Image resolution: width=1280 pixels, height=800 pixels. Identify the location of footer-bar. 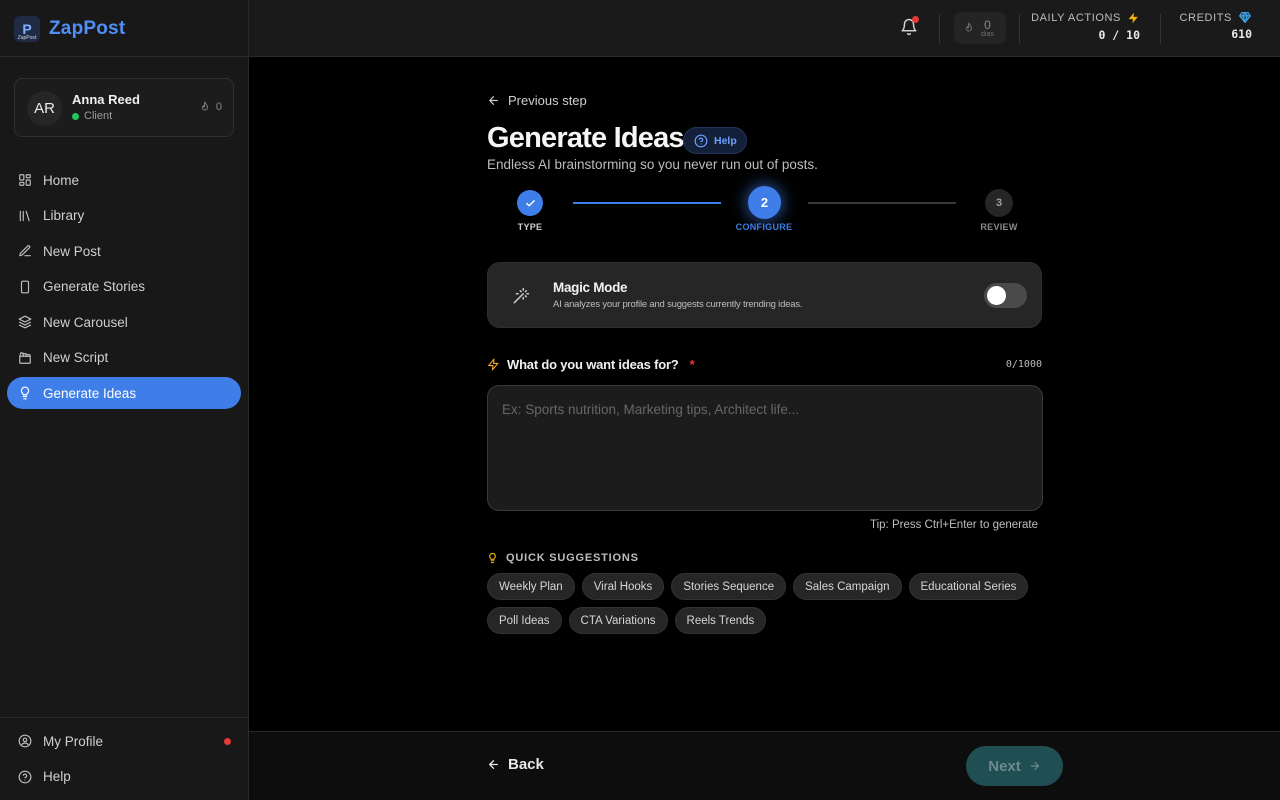
(764, 765).